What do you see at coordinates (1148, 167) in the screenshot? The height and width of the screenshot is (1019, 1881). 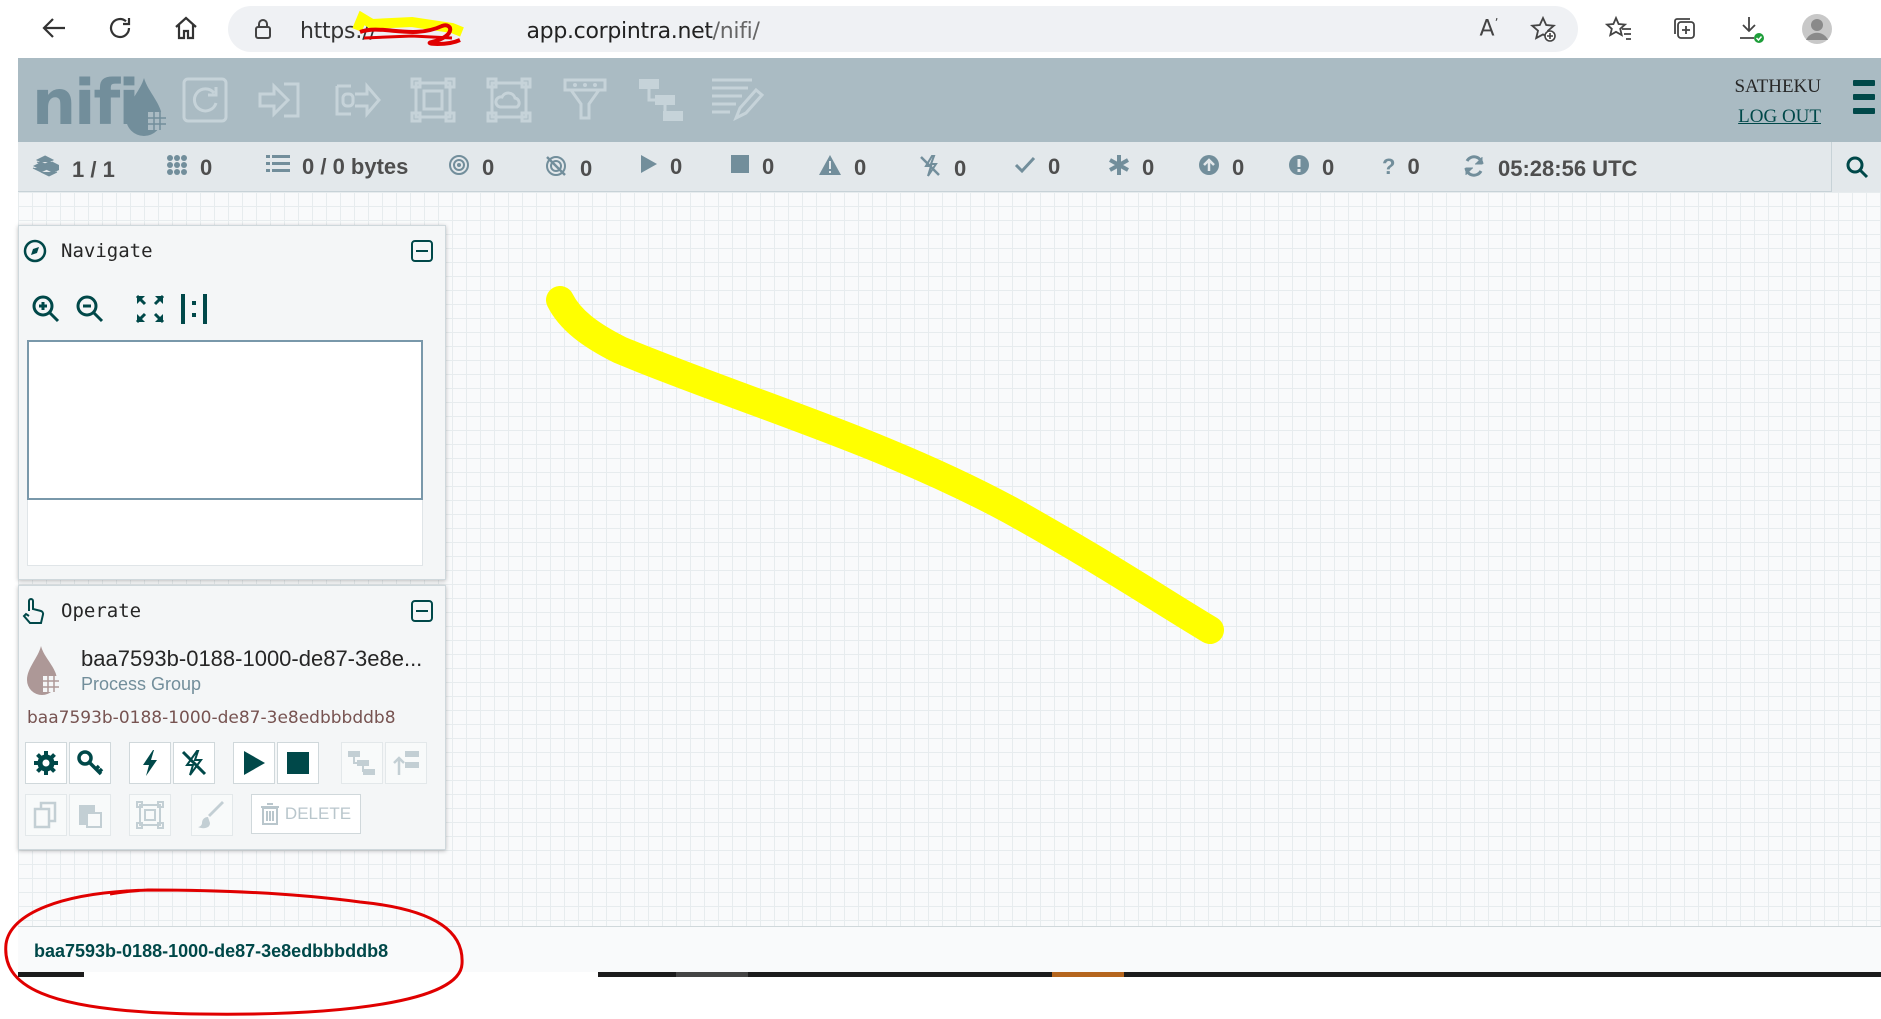 I see `locally-modified-value: 0` at bounding box center [1148, 167].